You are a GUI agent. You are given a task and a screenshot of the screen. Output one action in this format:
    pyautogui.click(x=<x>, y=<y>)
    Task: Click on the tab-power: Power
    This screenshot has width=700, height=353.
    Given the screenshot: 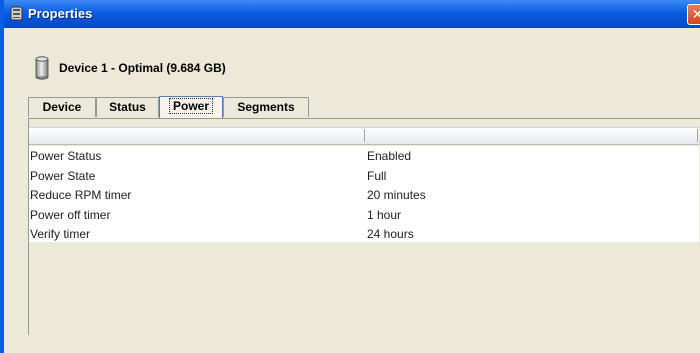 What is the action you would take?
    pyautogui.click(x=191, y=107)
    